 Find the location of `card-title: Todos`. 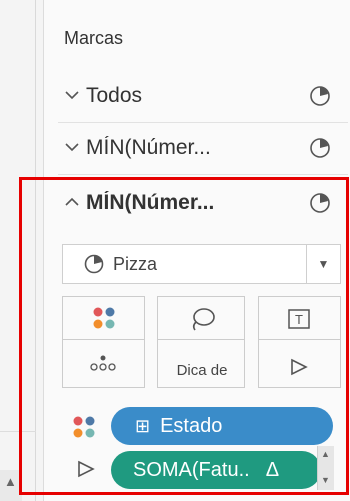

card-title: Todos is located at coordinates (114, 95).